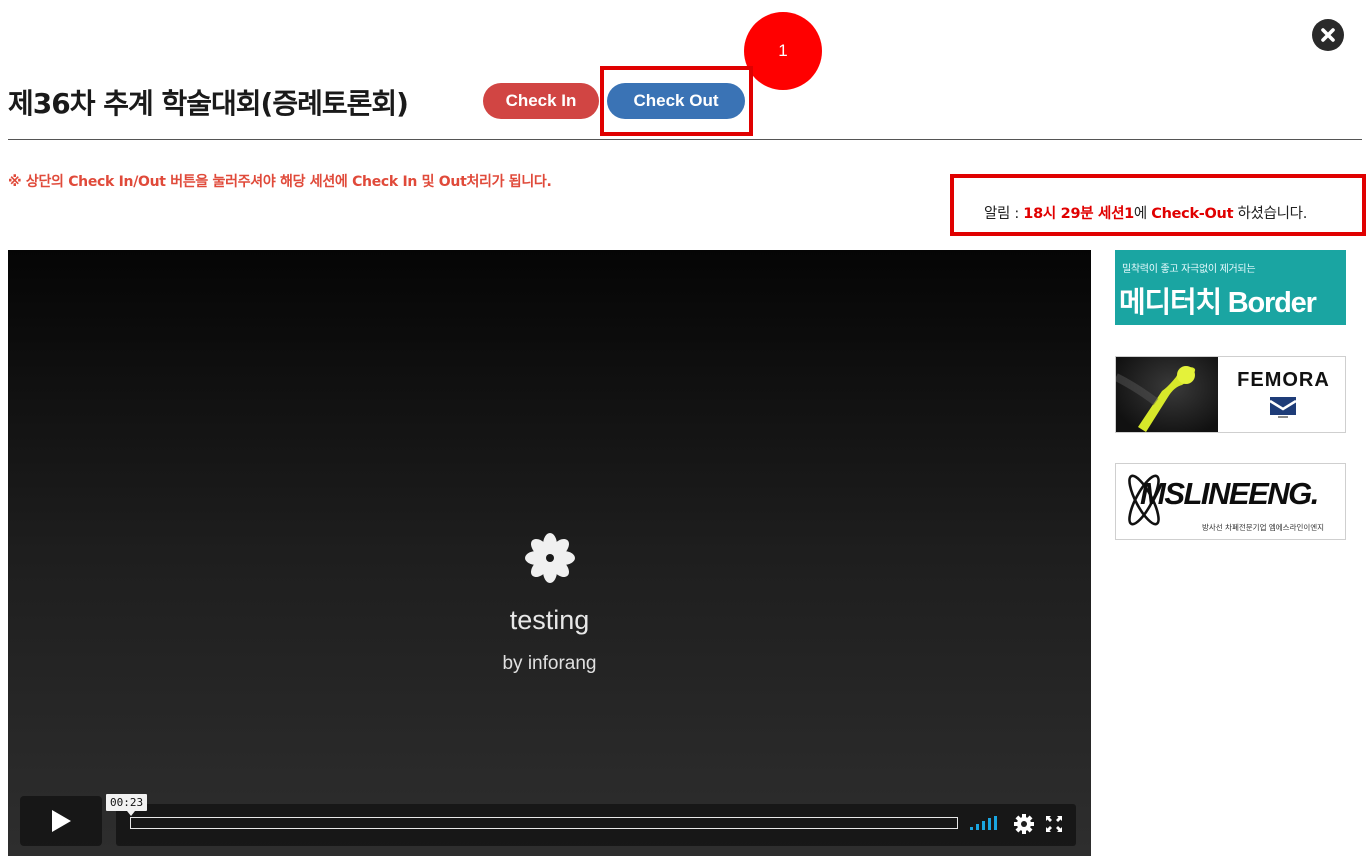 Image resolution: width=1370 pixels, height=856 pixels. I want to click on checkout-notice: 알림 : 18시 29분 세션1에 Check-Out 하셨습니다., so click(1145, 212).